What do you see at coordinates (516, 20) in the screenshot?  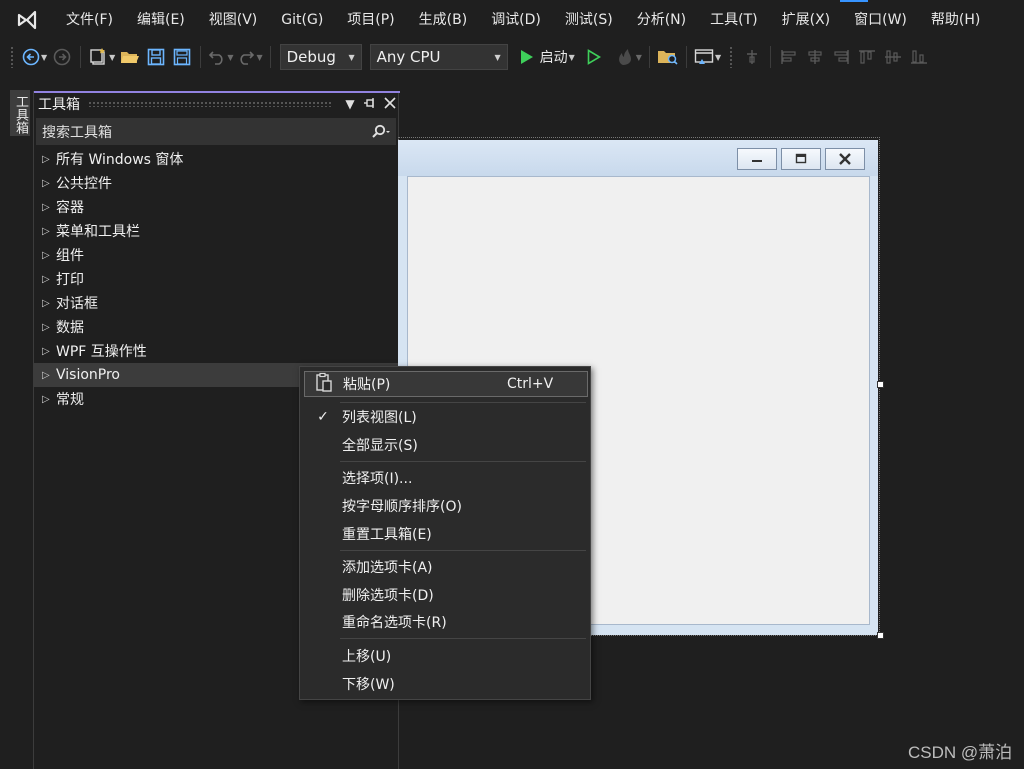 I see `menu-debug: 调试(D)` at bounding box center [516, 20].